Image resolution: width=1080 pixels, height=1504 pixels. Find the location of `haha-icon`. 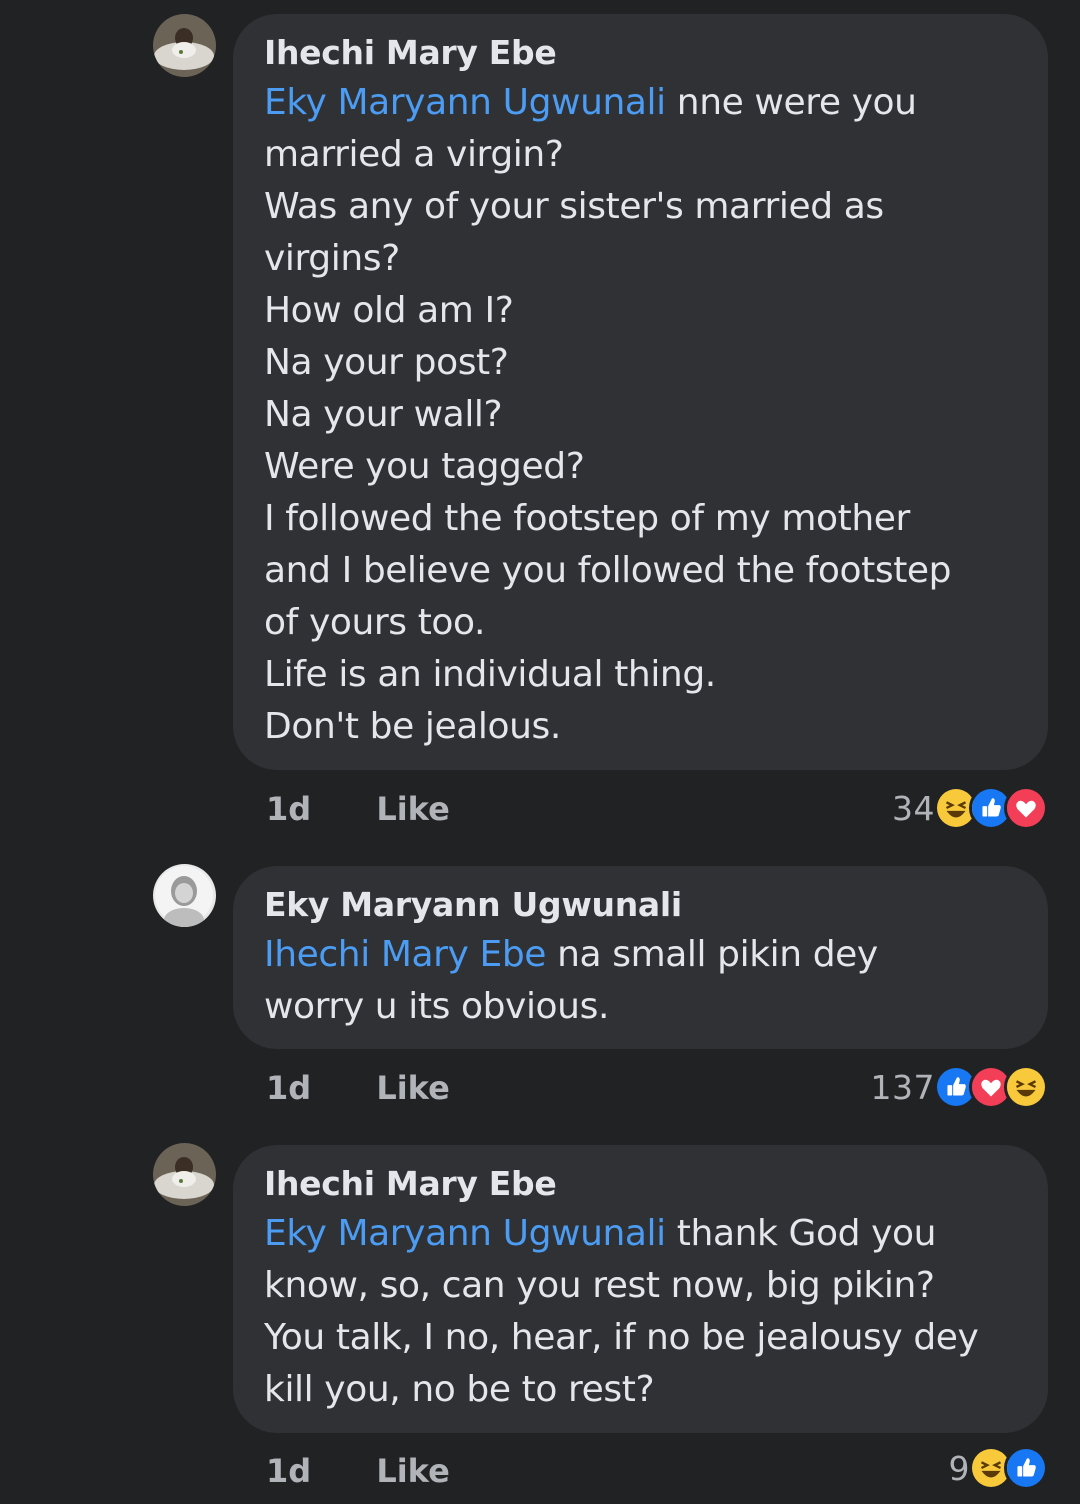

haha-icon is located at coordinates (1026, 1087).